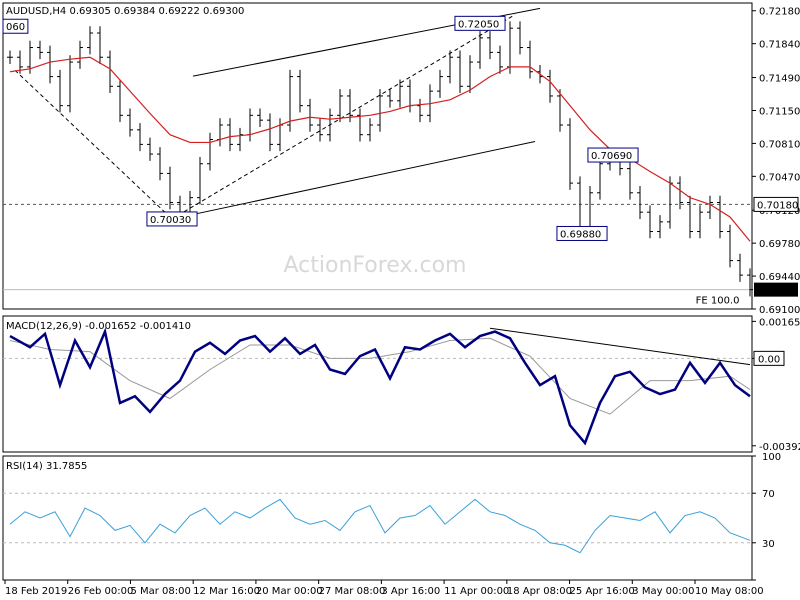 Image resolution: width=800 pixels, height=600 pixels. Describe the element at coordinates (46, 466) in the screenshot. I see `rsi-title: RSI(14) 31.7855` at that location.